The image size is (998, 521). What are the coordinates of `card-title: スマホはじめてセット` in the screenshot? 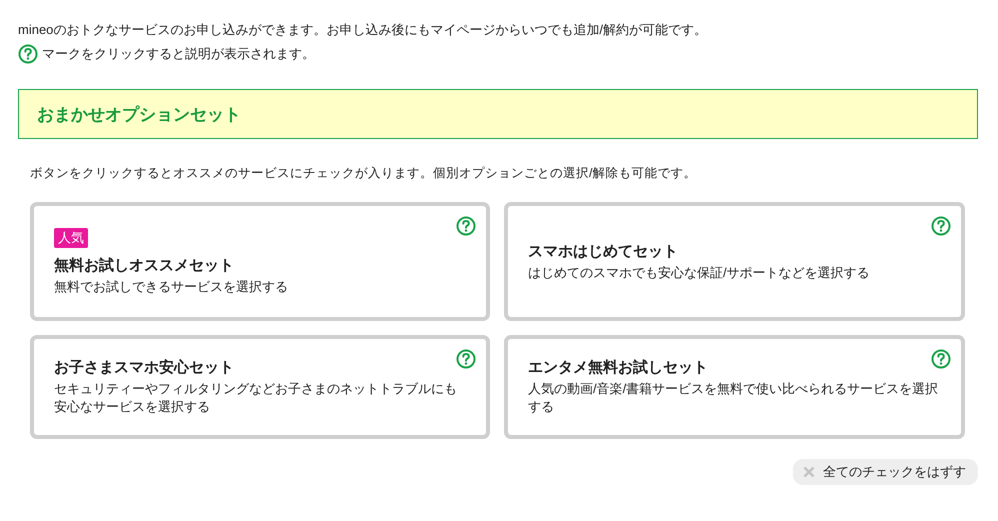 It's located at (603, 252).